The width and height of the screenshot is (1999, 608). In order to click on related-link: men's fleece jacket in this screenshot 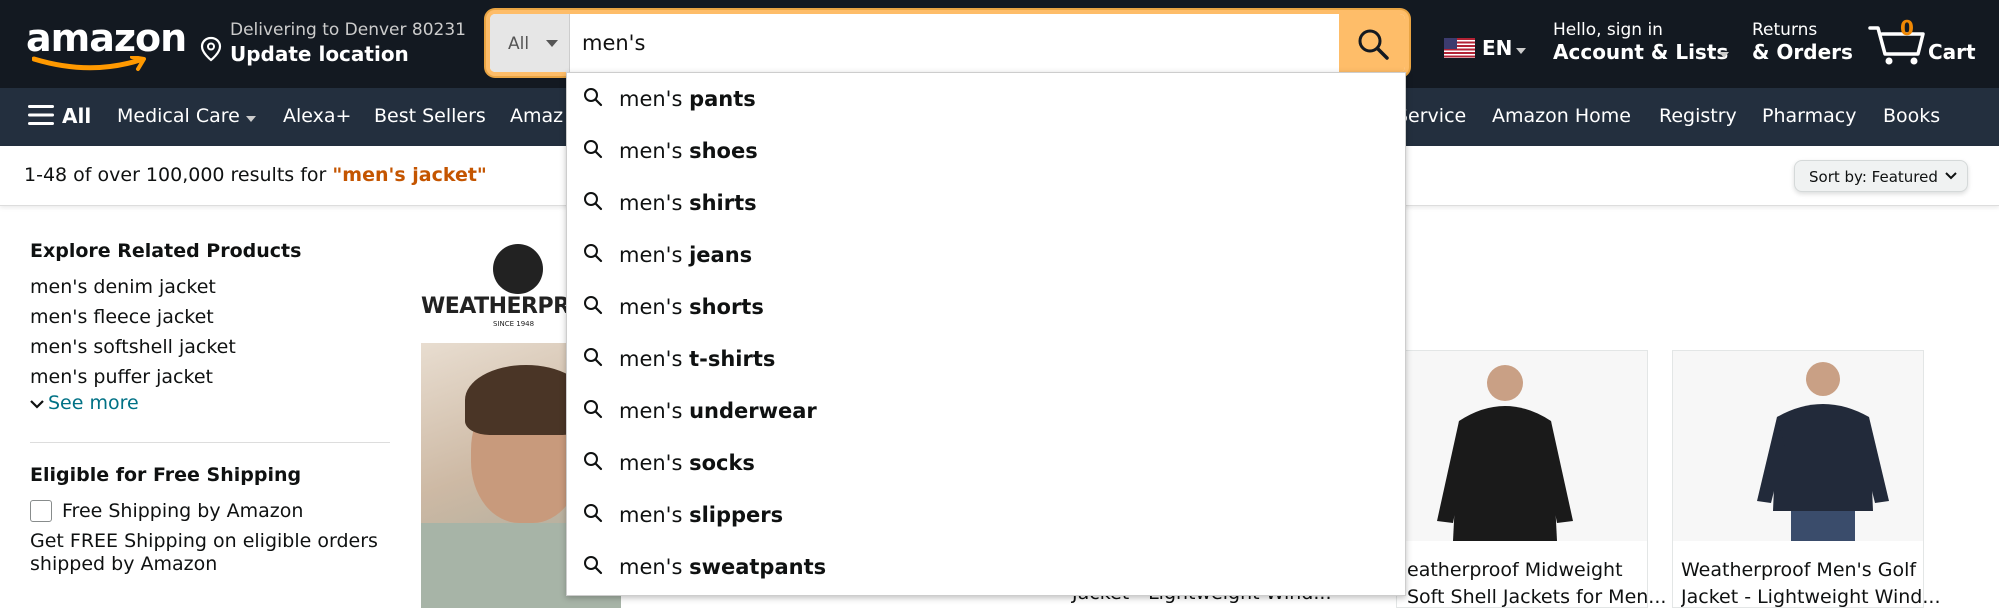, I will do `click(122, 317)`.